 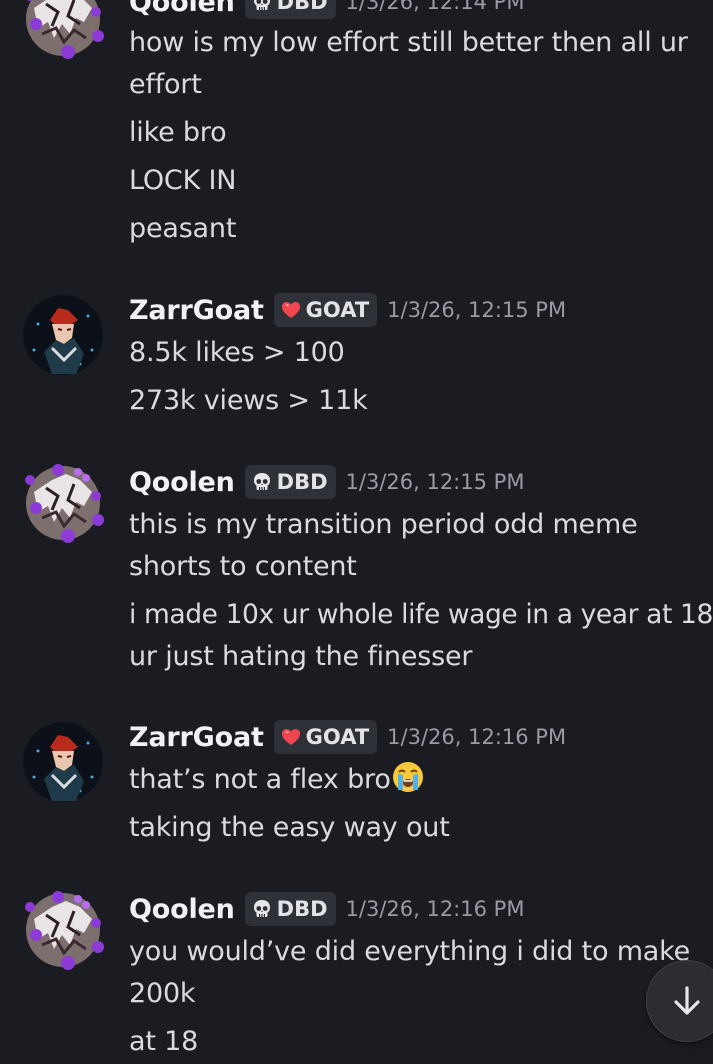 I want to click on message-text: ur just hating the finesser, so click(x=301, y=656).